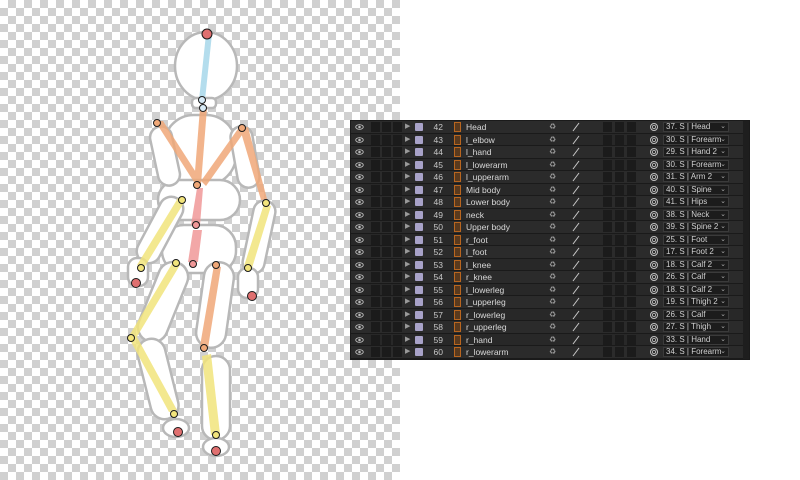 The height and width of the screenshot is (480, 800). Describe the element at coordinates (182, 200) in the screenshot. I see `joint-r-elbow` at that location.